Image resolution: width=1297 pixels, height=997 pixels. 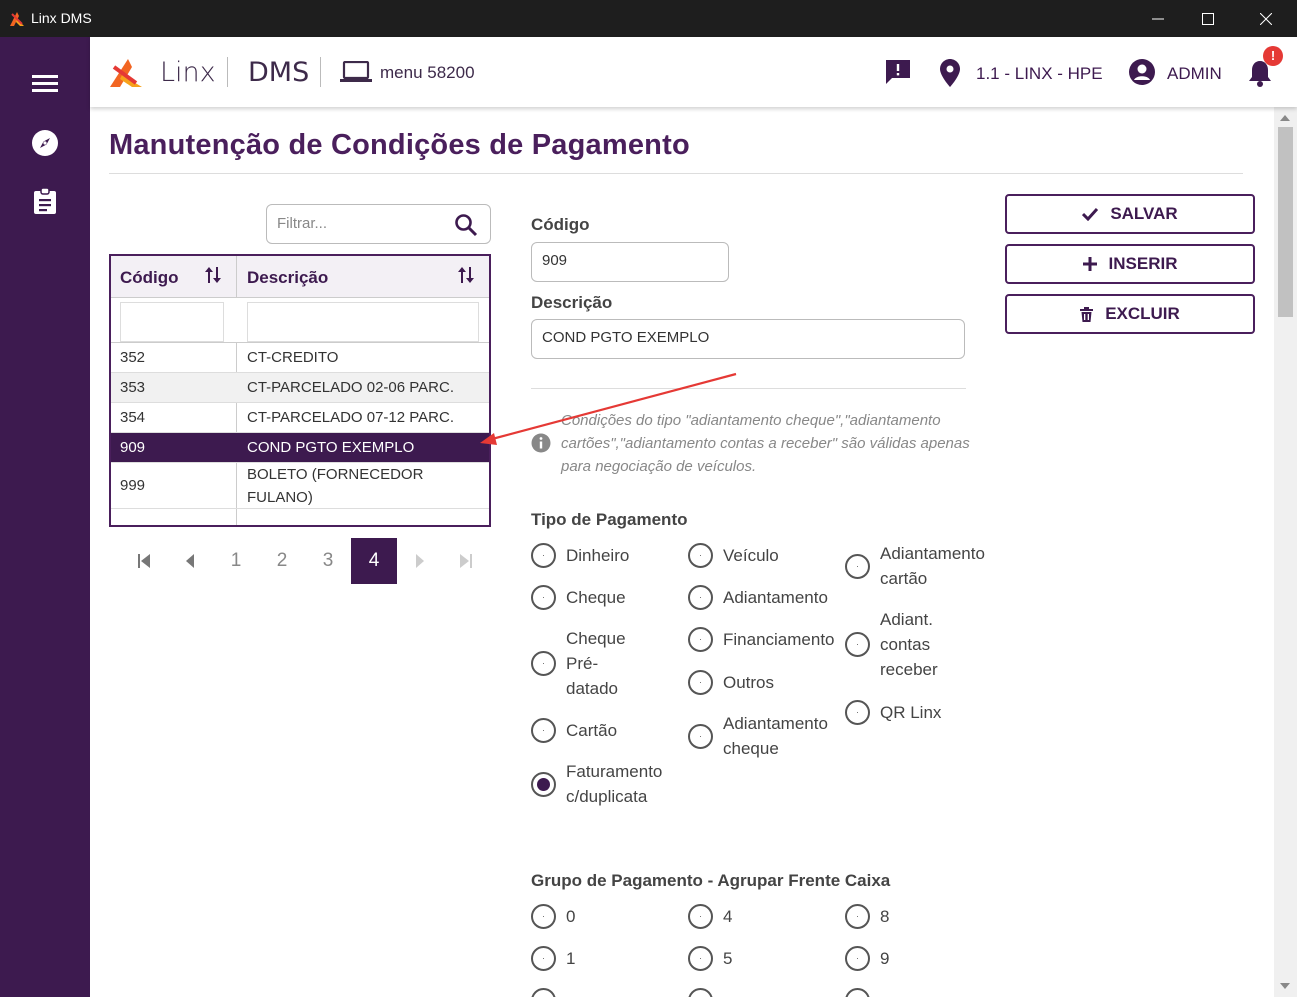 I want to click on minimize-icon, so click(x=1158, y=18).